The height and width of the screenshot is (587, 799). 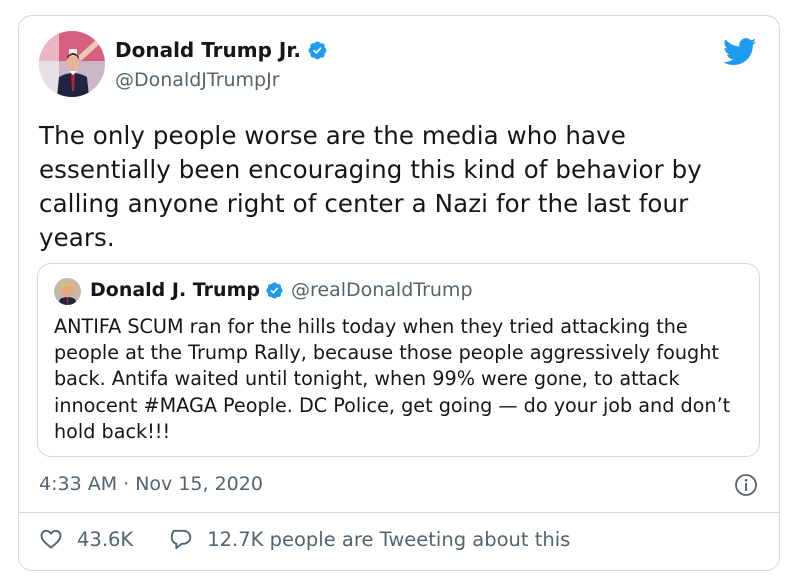 I want to click on heart-icon, so click(x=51, y=539).